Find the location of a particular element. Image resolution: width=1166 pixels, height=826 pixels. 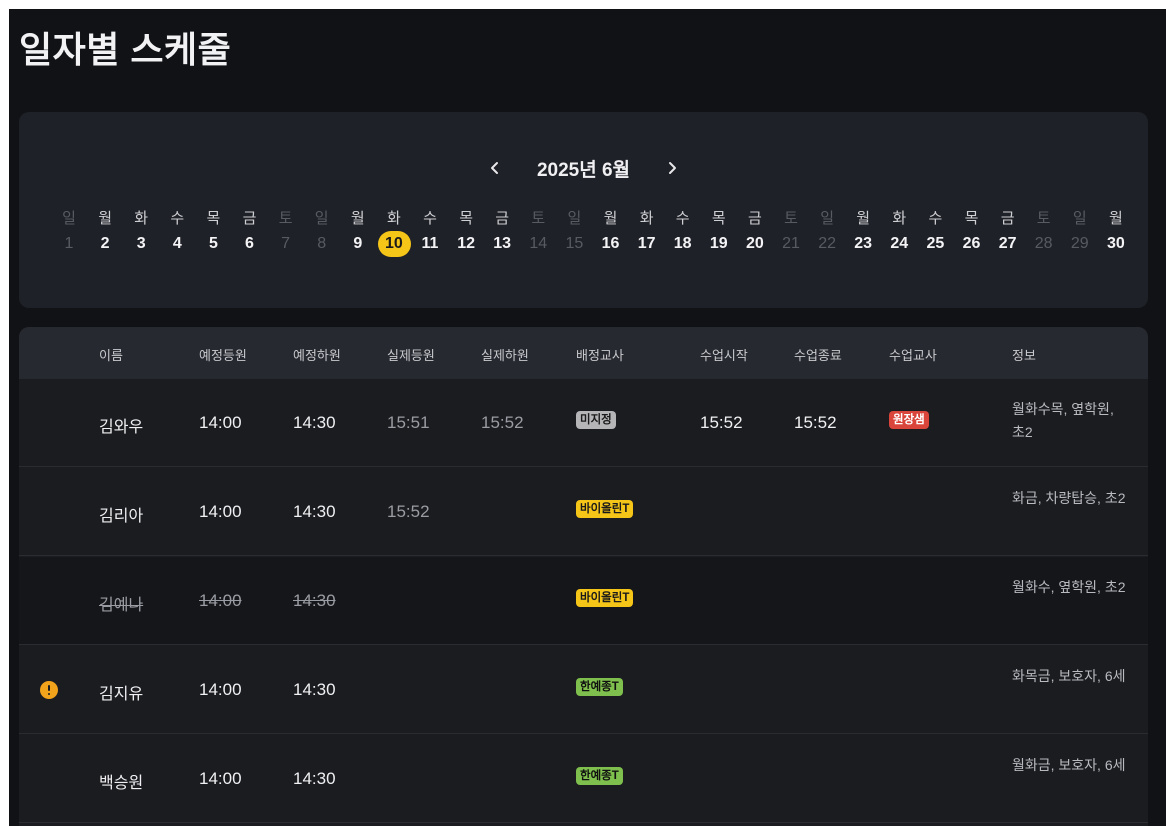

actual-in-time: 15:51 is located at coordinates (408, 422).